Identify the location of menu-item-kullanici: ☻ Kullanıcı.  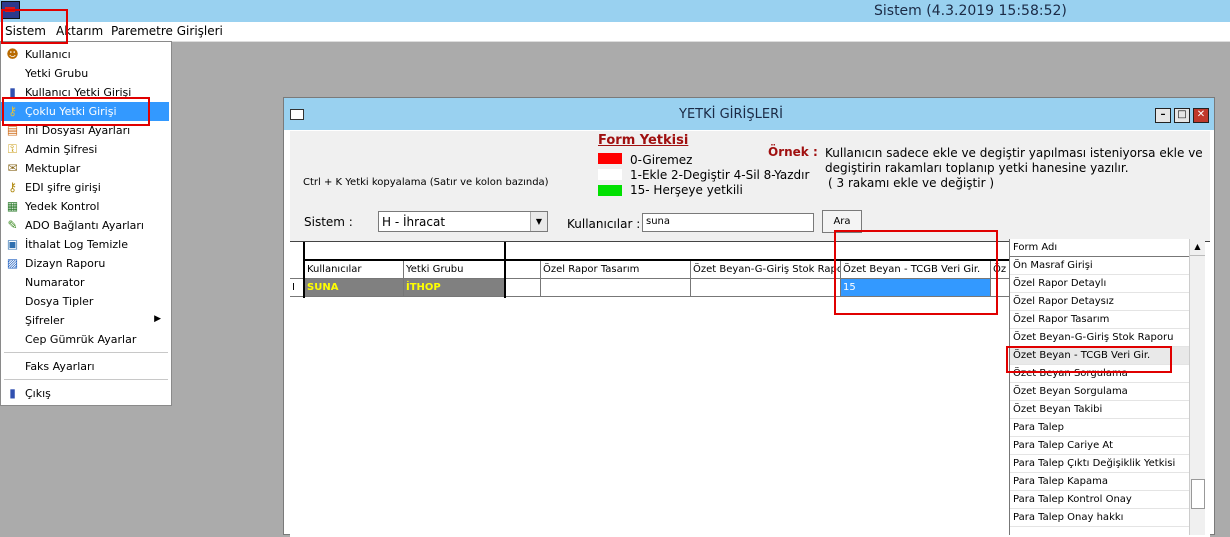
(85, 54).